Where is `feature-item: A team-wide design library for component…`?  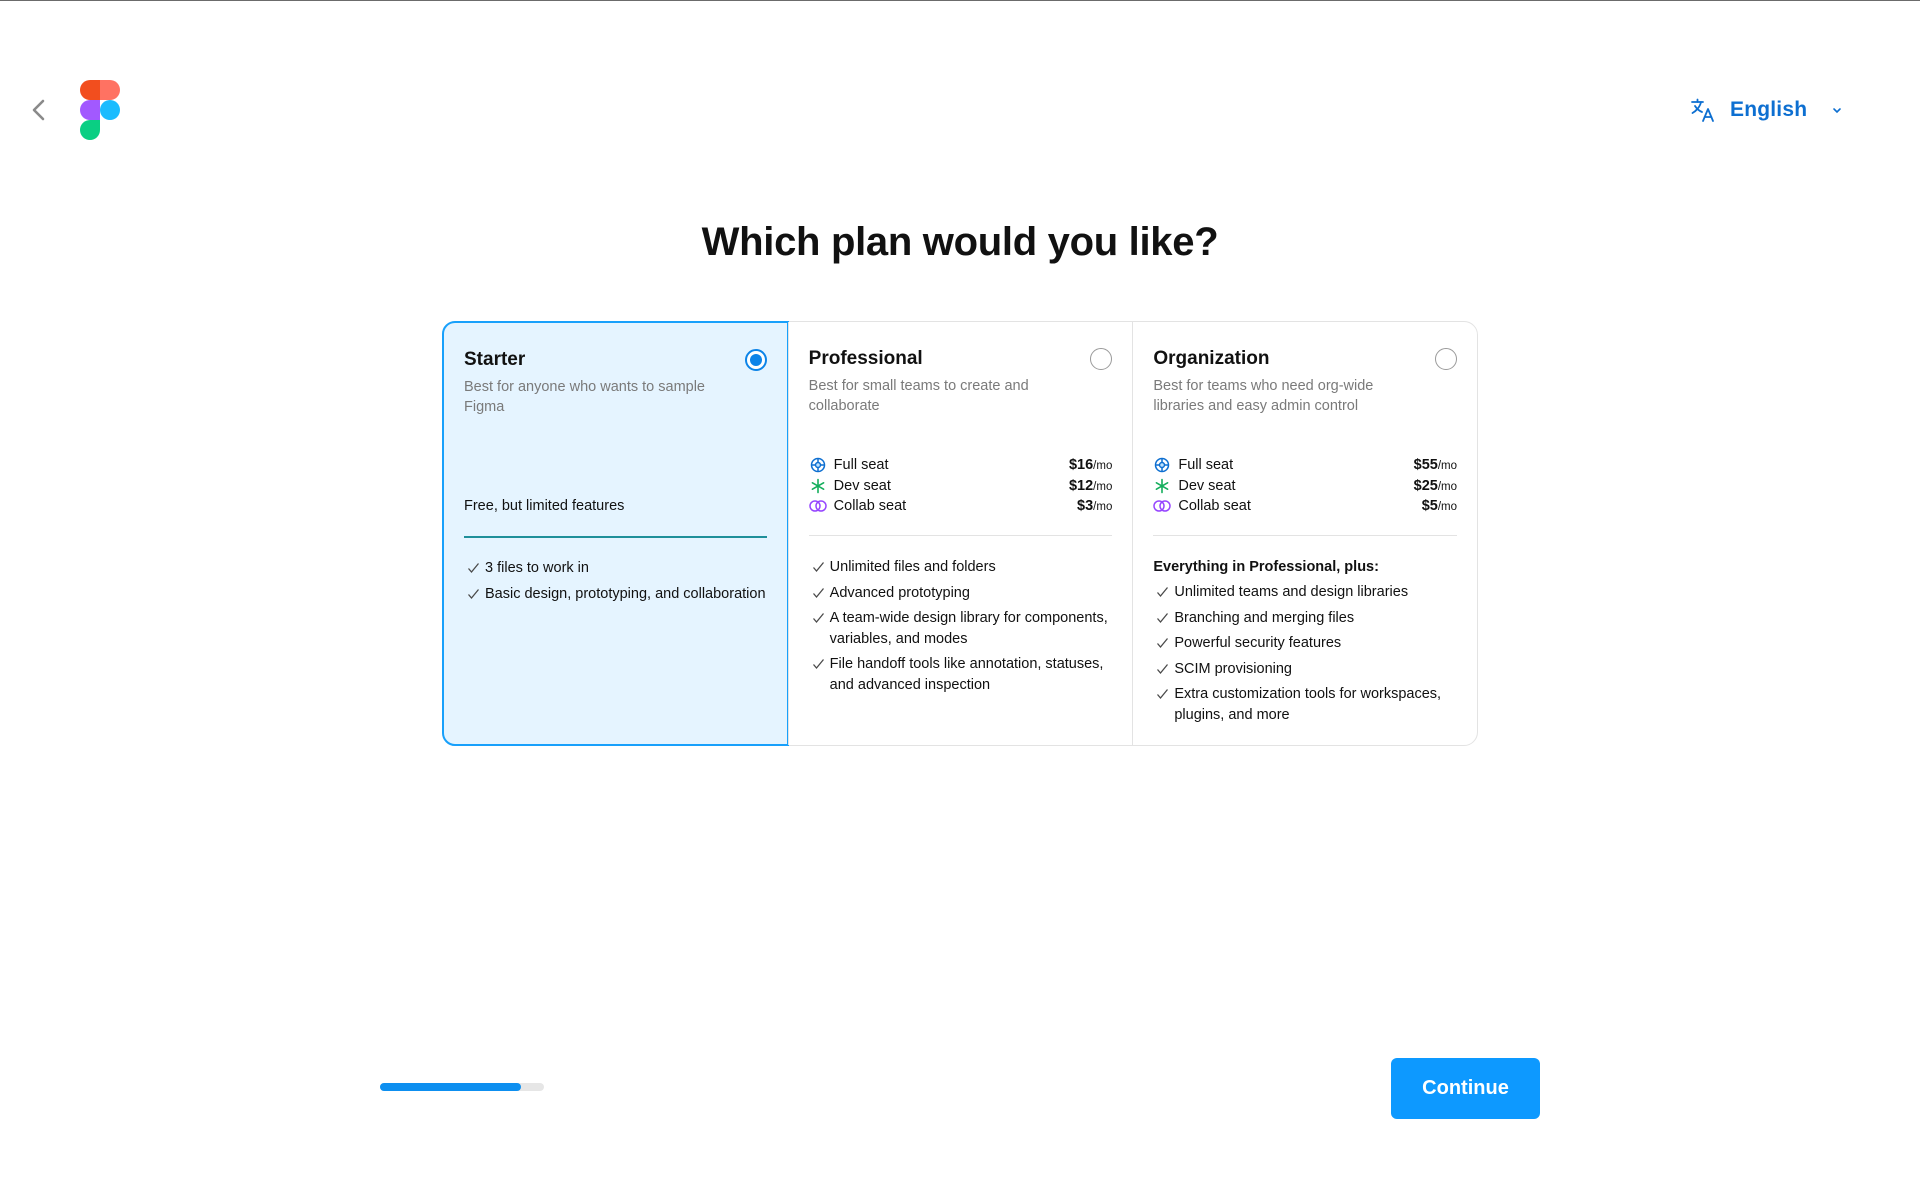 feature-item: A team-wide design library for component… is located at coordinates (966, 628).